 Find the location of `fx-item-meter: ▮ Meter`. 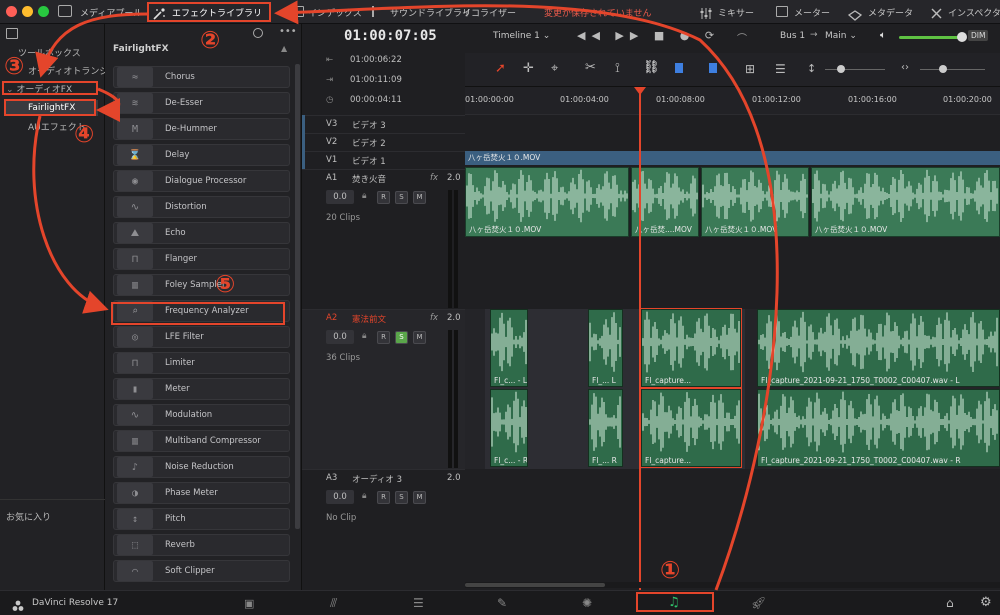

fx-item-meter: ▮ Meter is located at coordinates (201, 389).